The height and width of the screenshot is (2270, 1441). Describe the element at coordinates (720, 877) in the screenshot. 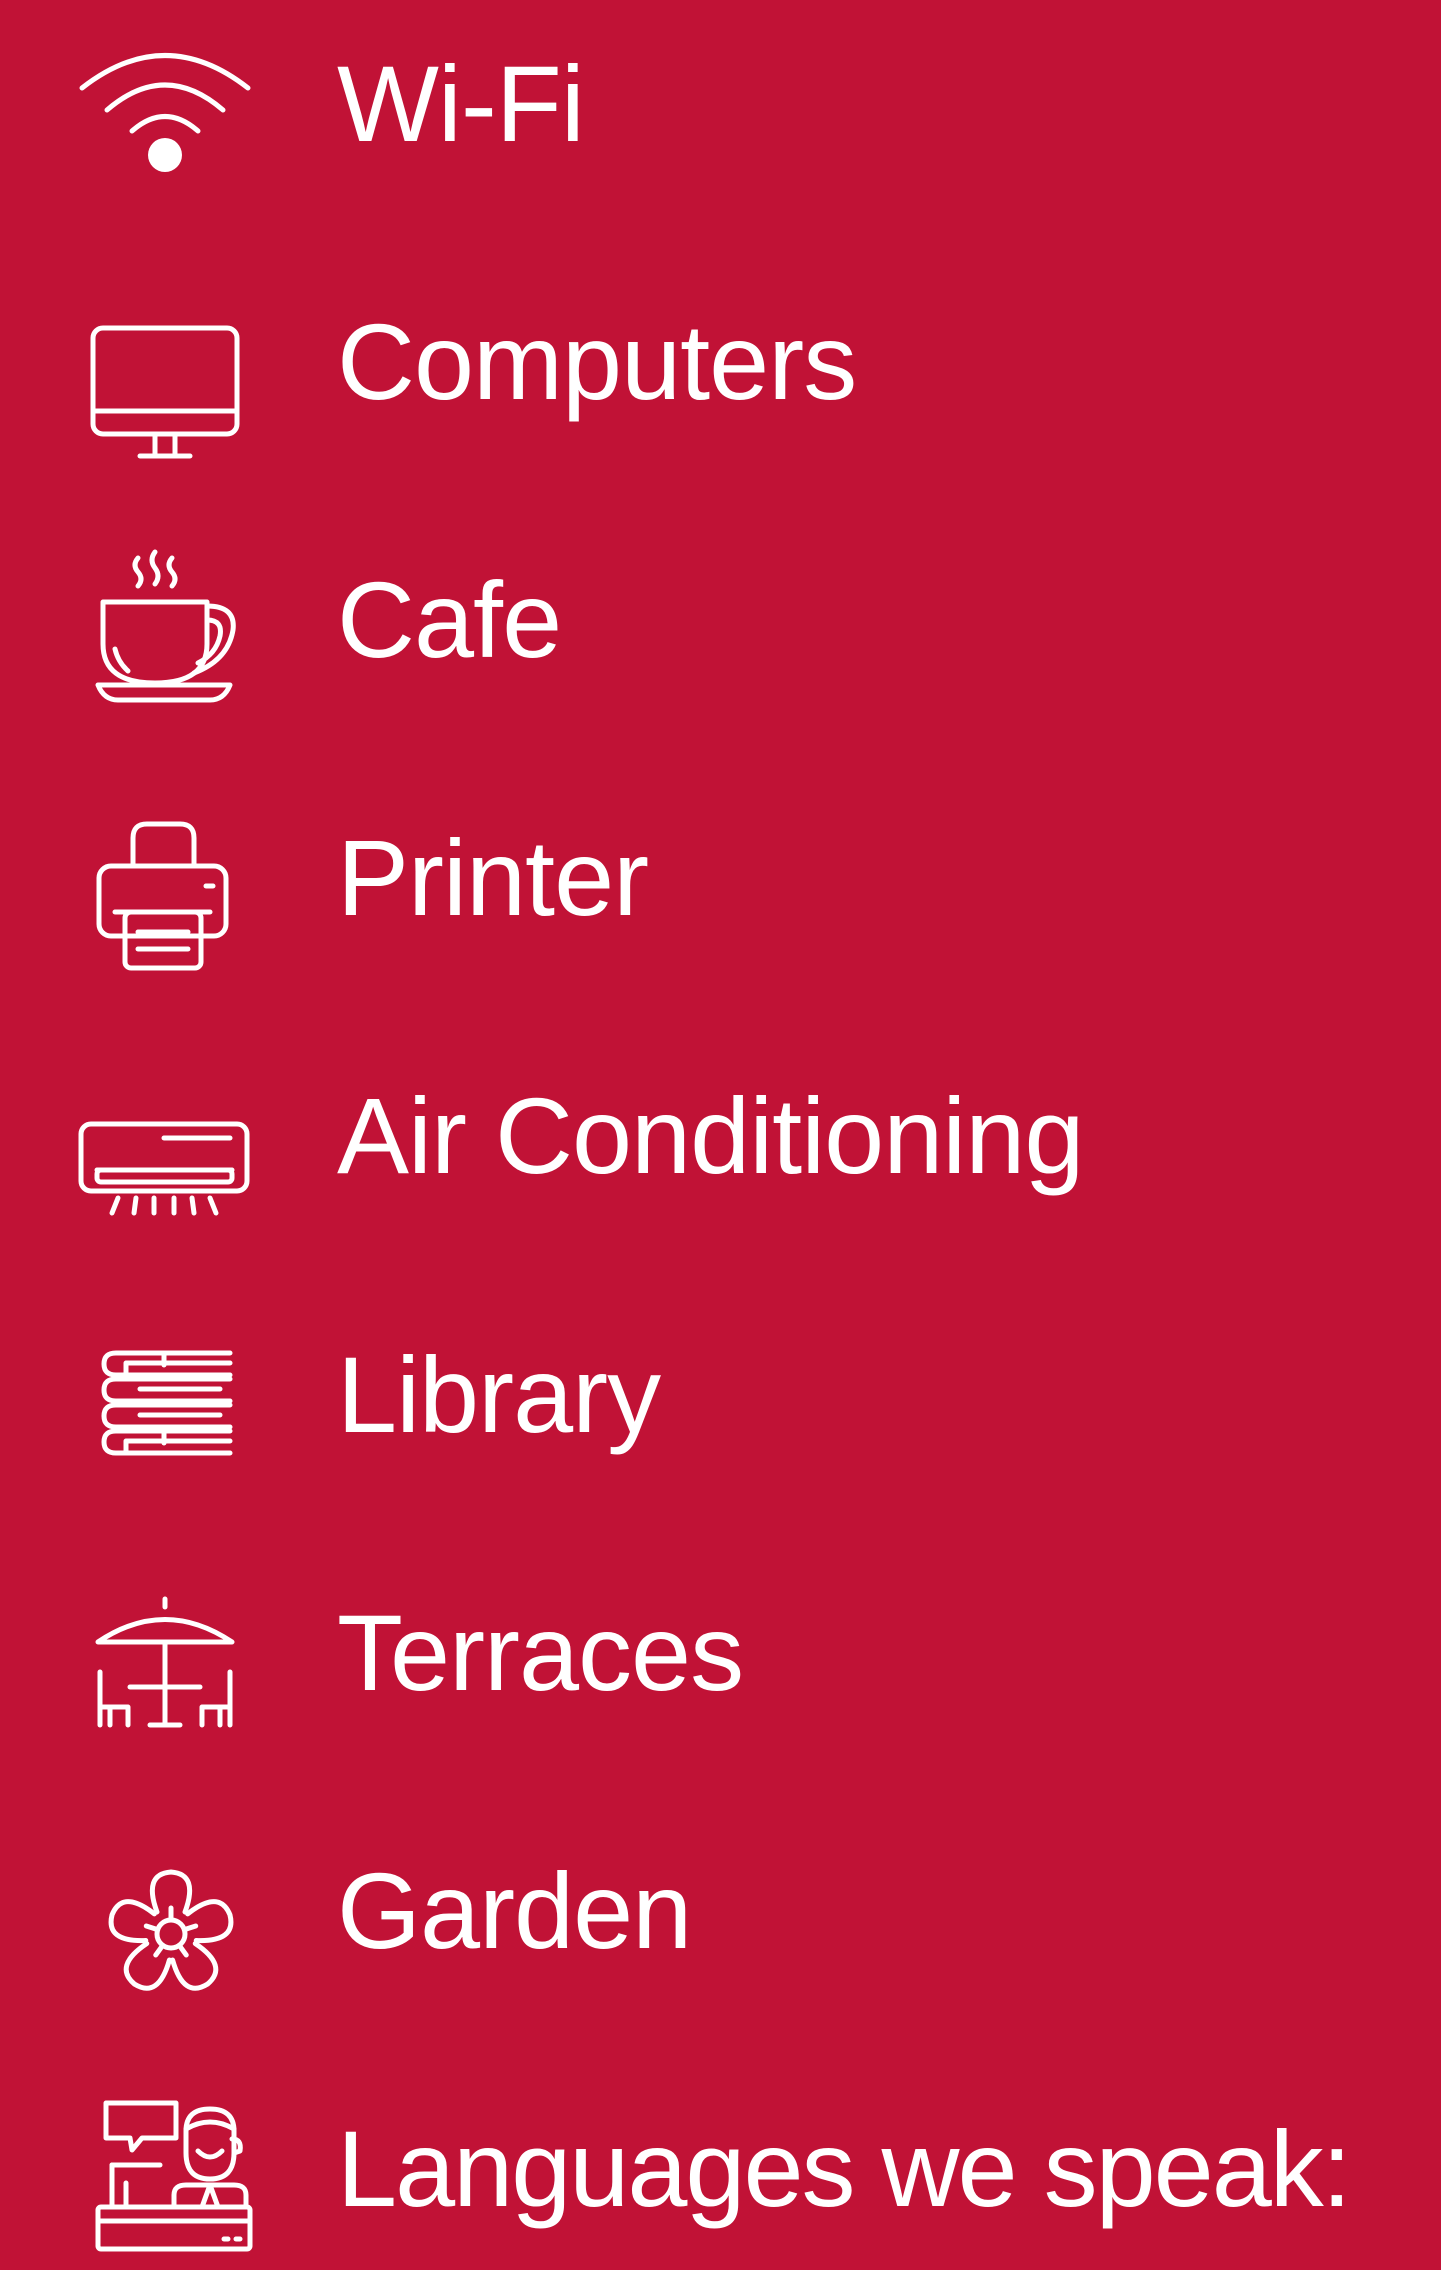

I see `amenity-item-printer: Printer` at that location.